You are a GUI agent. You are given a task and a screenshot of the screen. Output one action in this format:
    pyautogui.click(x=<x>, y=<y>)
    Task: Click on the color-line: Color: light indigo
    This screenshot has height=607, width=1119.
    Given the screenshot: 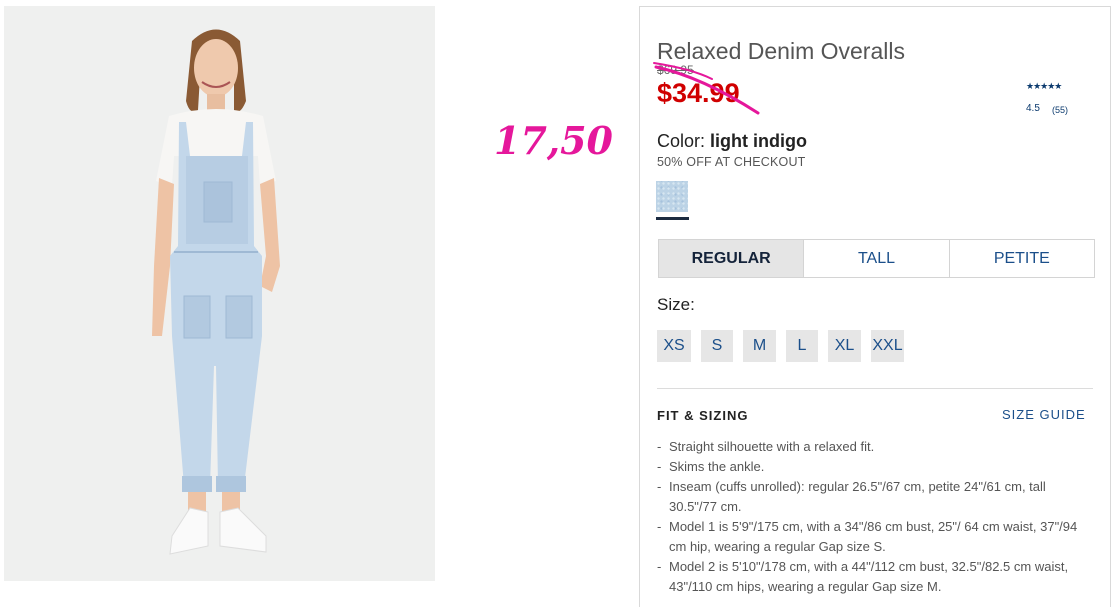 What is the action you would take?
    pyautogui.click(x=732, y=141)
    